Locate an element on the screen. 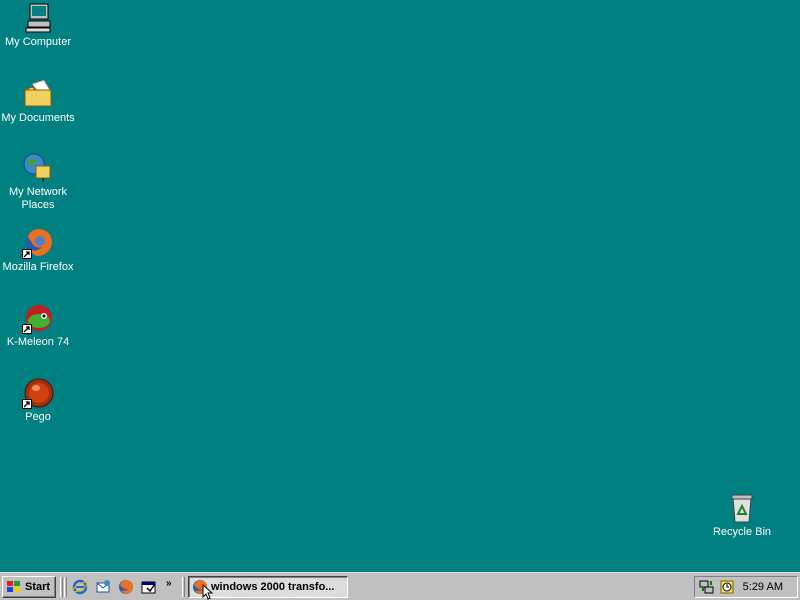 The image size is (800, 600). desktop-icon-mozilla-firefox: Mozilla Firefox is located at coordinates (38, 250).